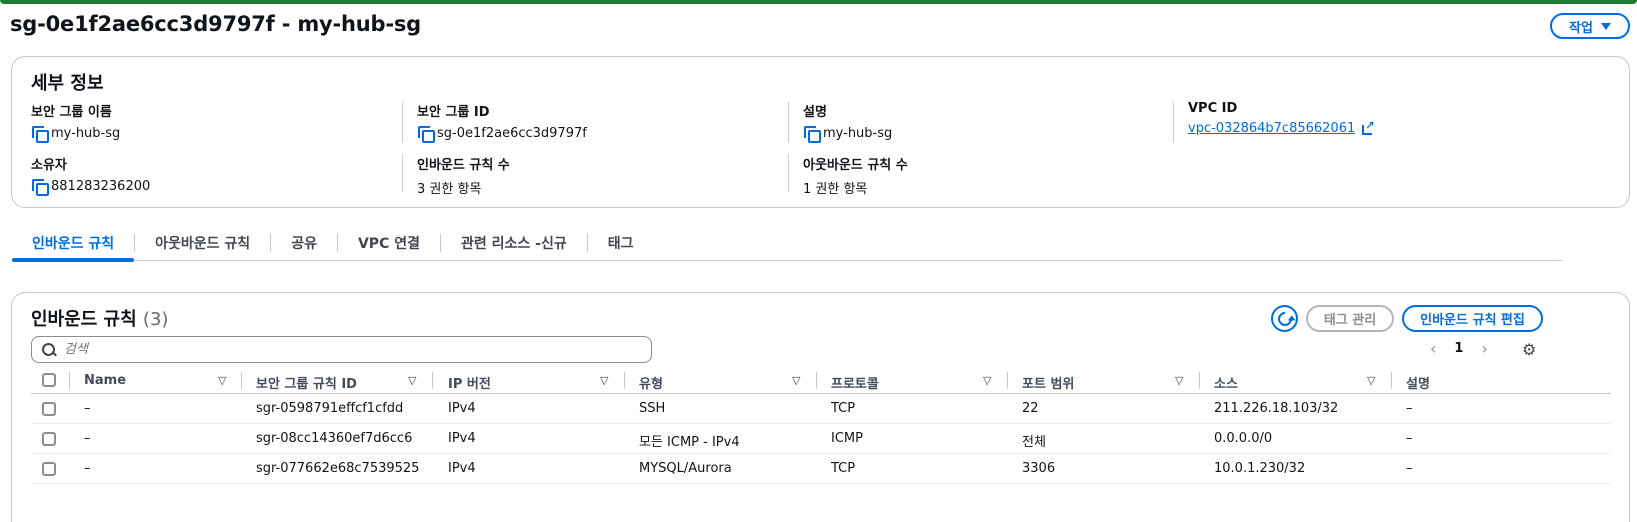 This screenshot has width=1637, height=522. I want to click on tab-sharing: 공유, so click(304, 243).